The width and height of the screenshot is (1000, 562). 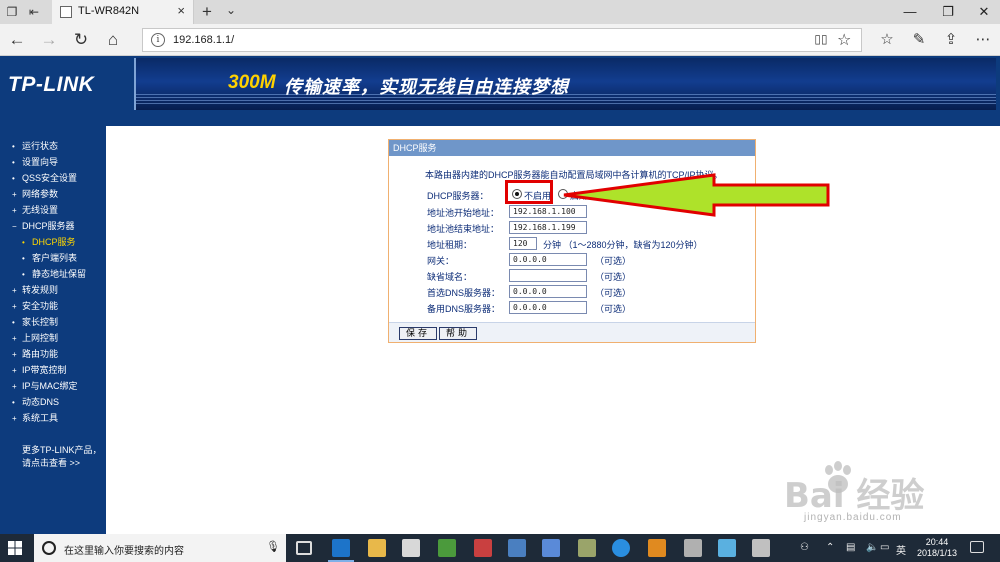 What do you see at coordinates (304, 548) in the screenshot?
I see `task-view-icon` at bounding box center [304, 548].